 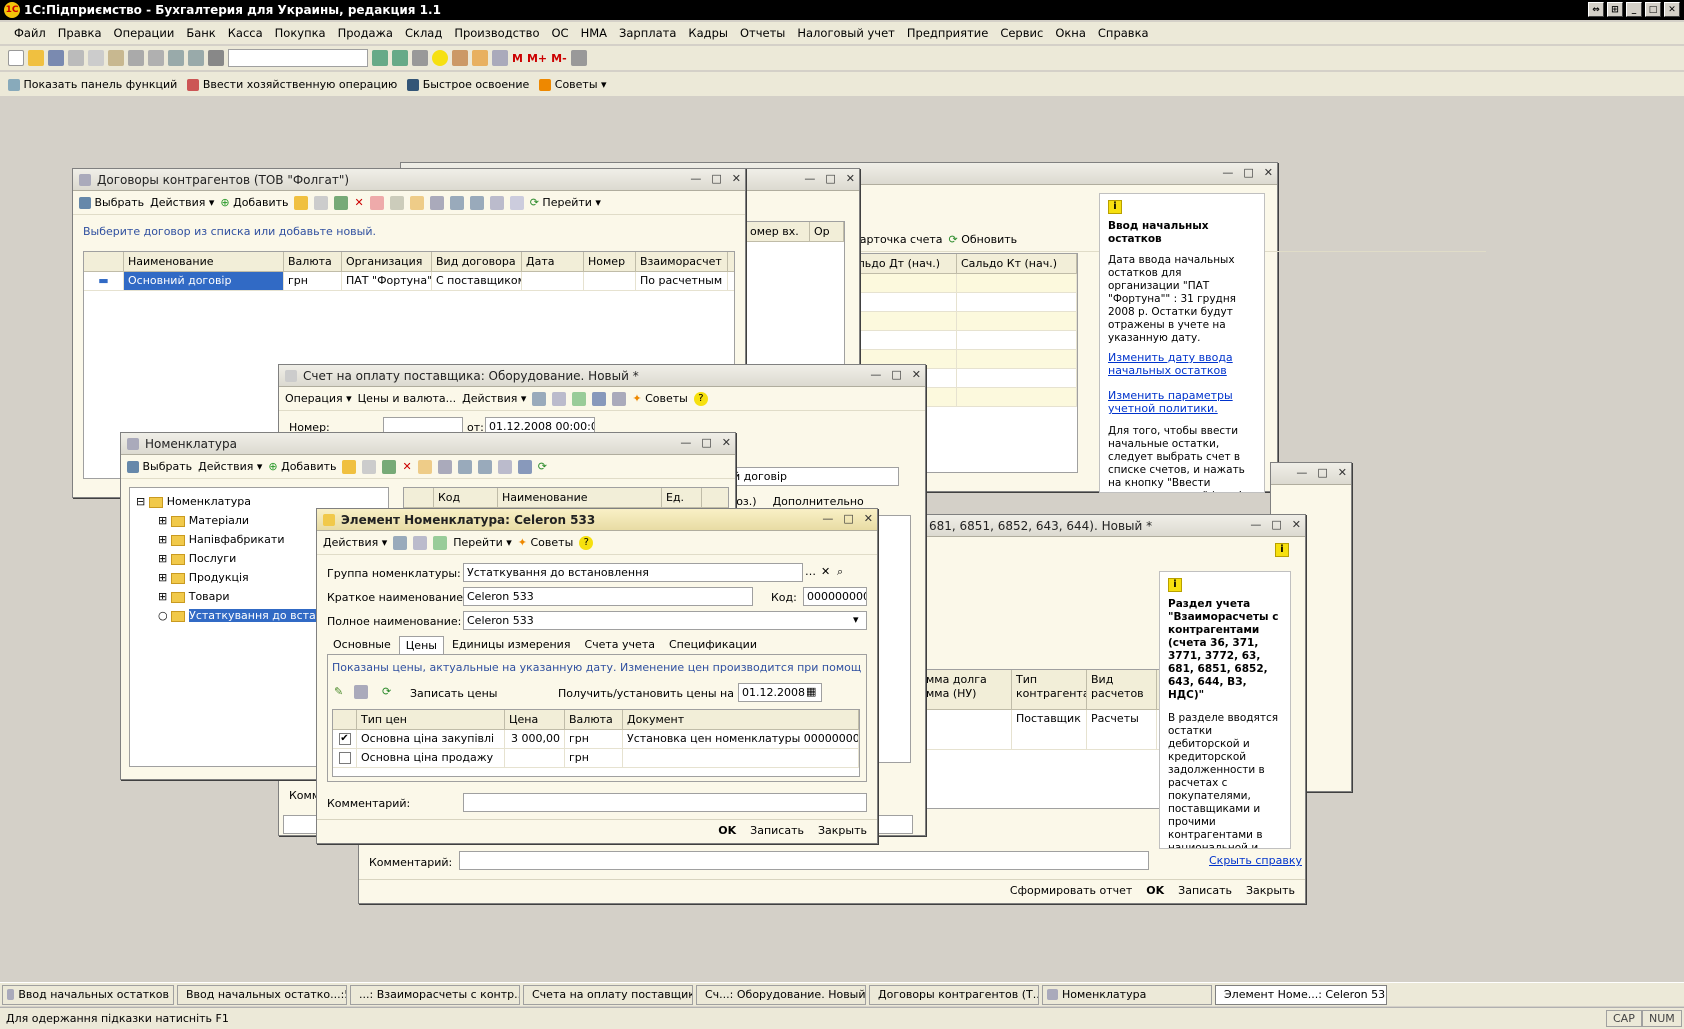 I want to click on maximize-button: □, so click(x=1653, y=9).